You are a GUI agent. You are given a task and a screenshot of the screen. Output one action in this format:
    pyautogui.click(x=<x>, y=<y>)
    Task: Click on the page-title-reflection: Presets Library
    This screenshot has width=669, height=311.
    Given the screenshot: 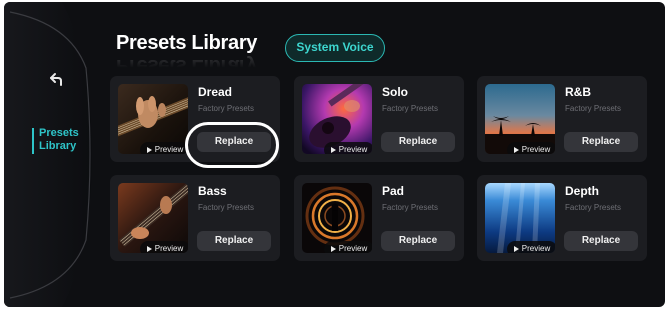 What is the action you would take?
    pyautogui.click(x=187, y=66)
    